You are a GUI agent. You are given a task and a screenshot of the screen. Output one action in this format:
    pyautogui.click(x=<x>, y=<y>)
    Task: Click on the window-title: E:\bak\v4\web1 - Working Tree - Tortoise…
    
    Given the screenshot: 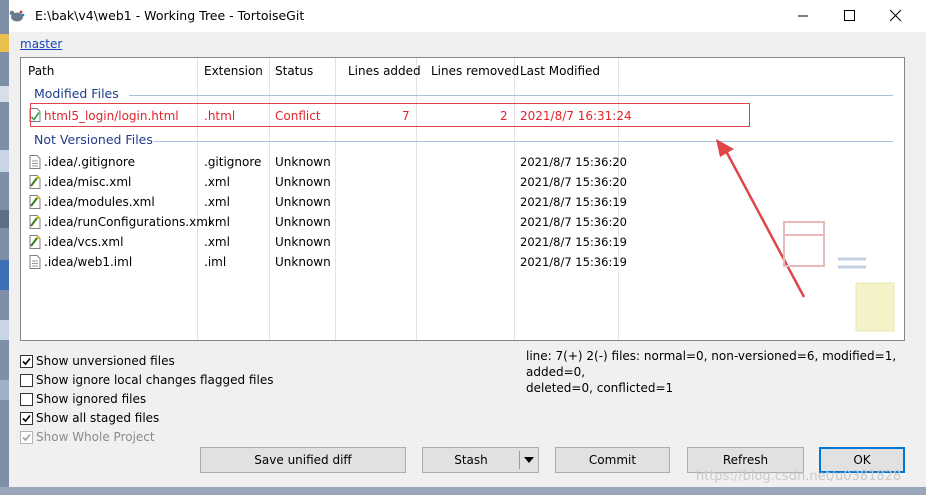 What is the action you would take?
    pyautogui.click(x=170, y=15)
    